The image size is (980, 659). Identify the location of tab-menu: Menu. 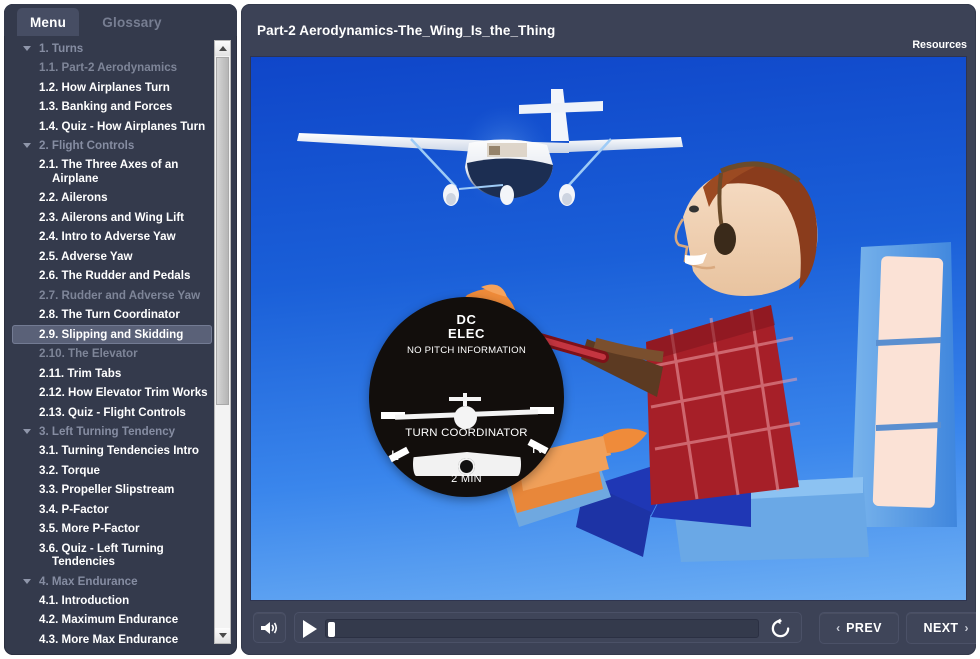
(48, 22).